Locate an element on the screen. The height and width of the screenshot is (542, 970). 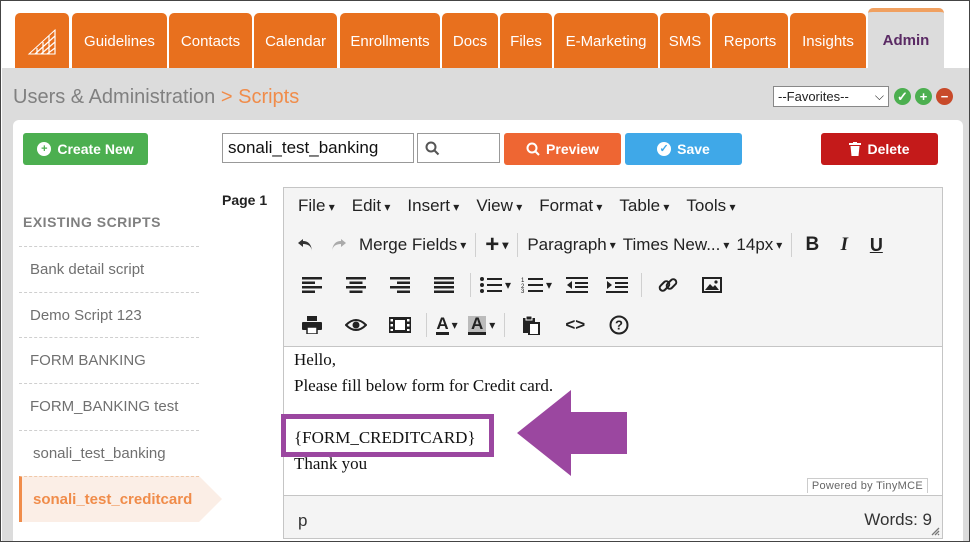
breadcrumb-current: Scripts is located at coordinates (269, 97).